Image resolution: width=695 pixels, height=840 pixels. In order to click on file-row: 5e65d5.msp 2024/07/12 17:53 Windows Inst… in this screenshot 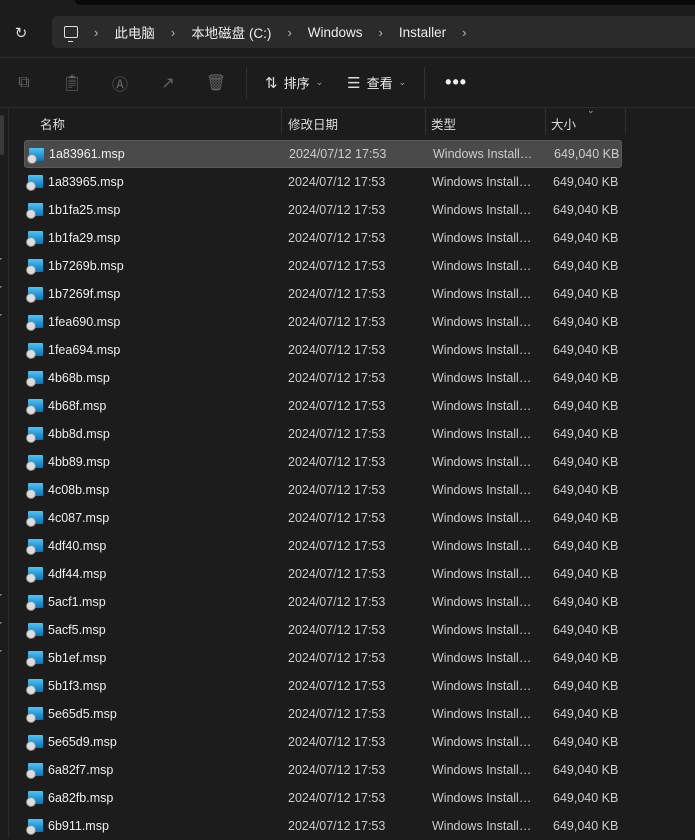, I will do `click(323, 714)`.